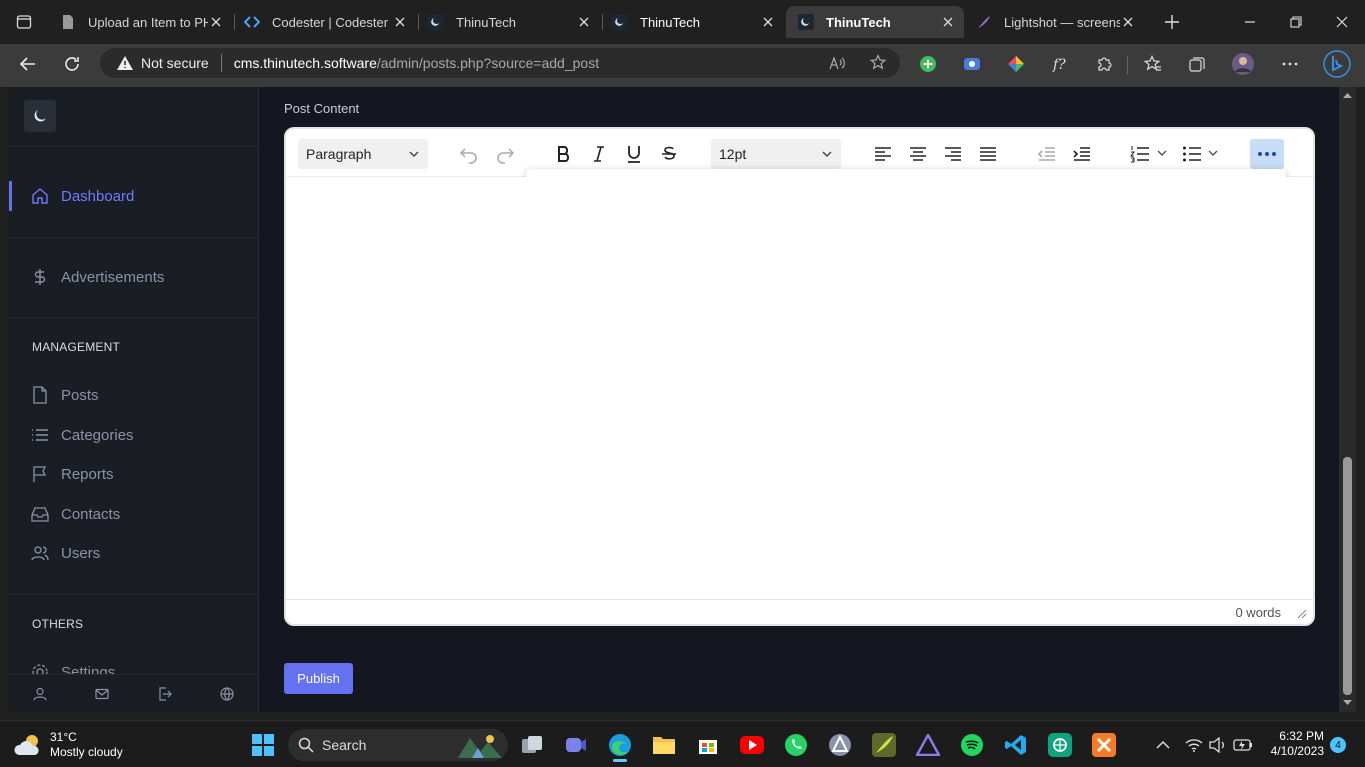 The height and width of the screenshot is (767, 1365). What do you see at coordinates (837, 63) in the screenshot?
I see `read-aloud-icon` at bounding box center [837, 63].